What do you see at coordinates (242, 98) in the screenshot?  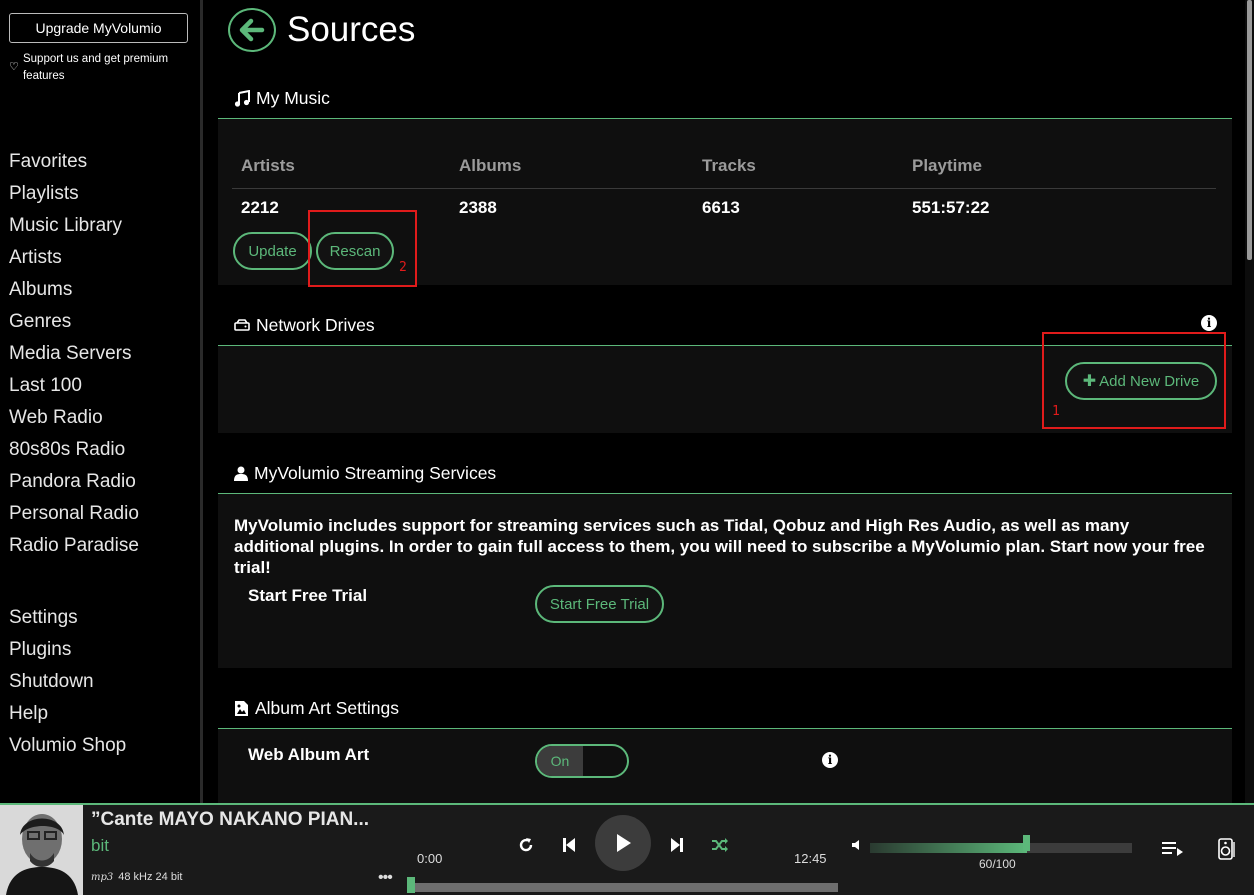 I see `music-note-icon` at bounding box center [242, 98].